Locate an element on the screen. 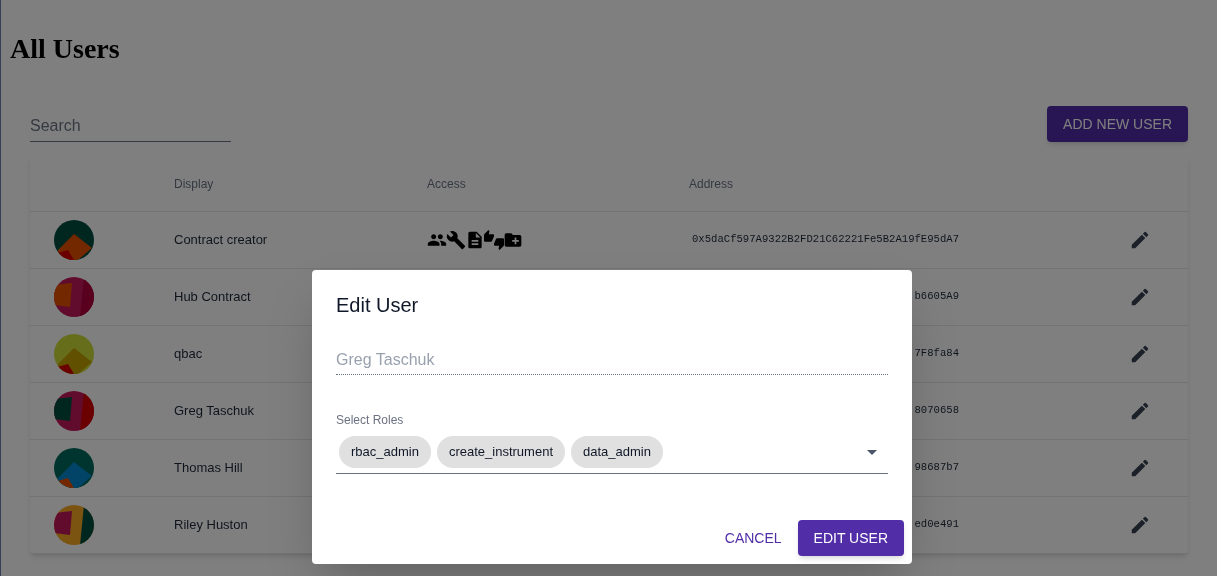 The image size is (1217, 576). thumbs-up-down-icon is located at coordinates (494, 240).